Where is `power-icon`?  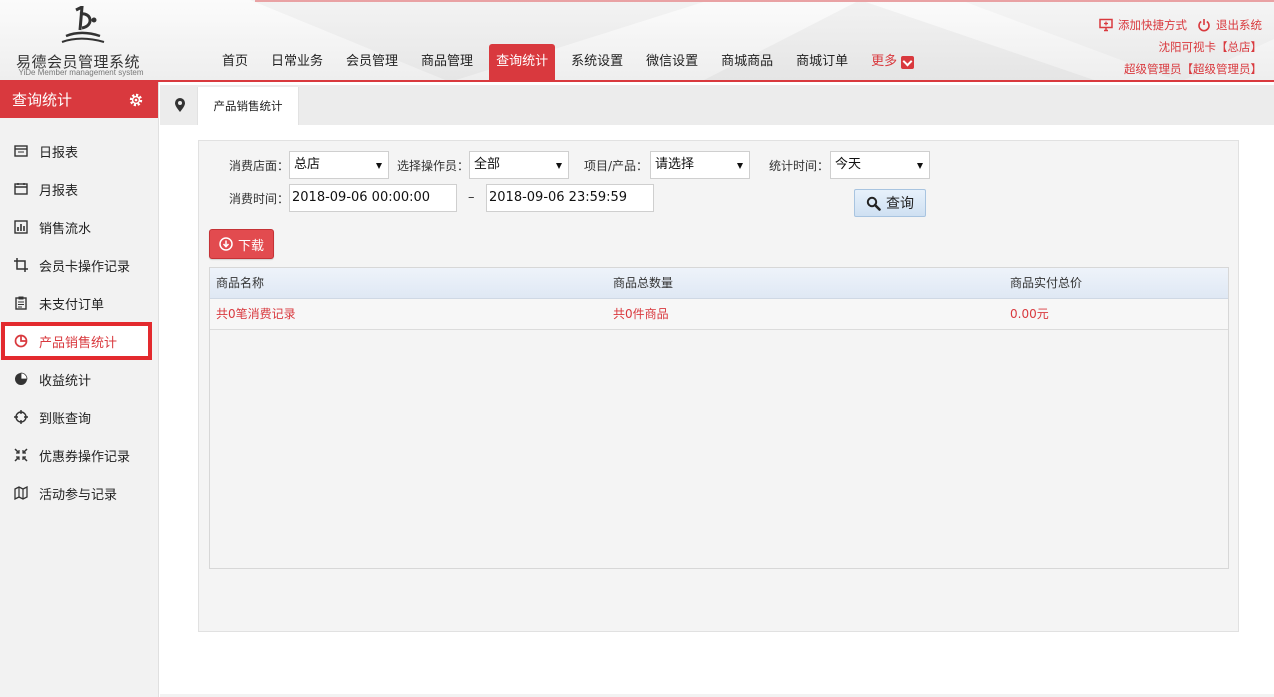
power-icon is located at coordinates (1204, 25).